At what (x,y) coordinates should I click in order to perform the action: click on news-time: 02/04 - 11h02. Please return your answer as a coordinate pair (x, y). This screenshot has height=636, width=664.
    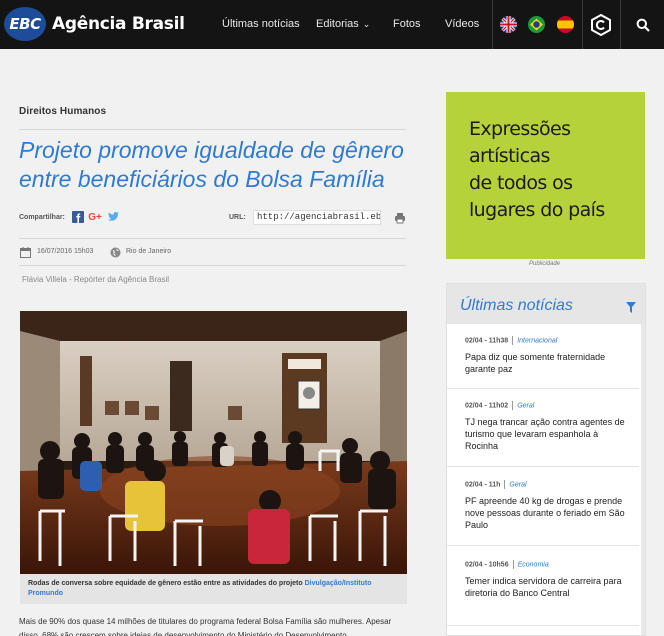
    Looking at the image, I should click on (487, 406).